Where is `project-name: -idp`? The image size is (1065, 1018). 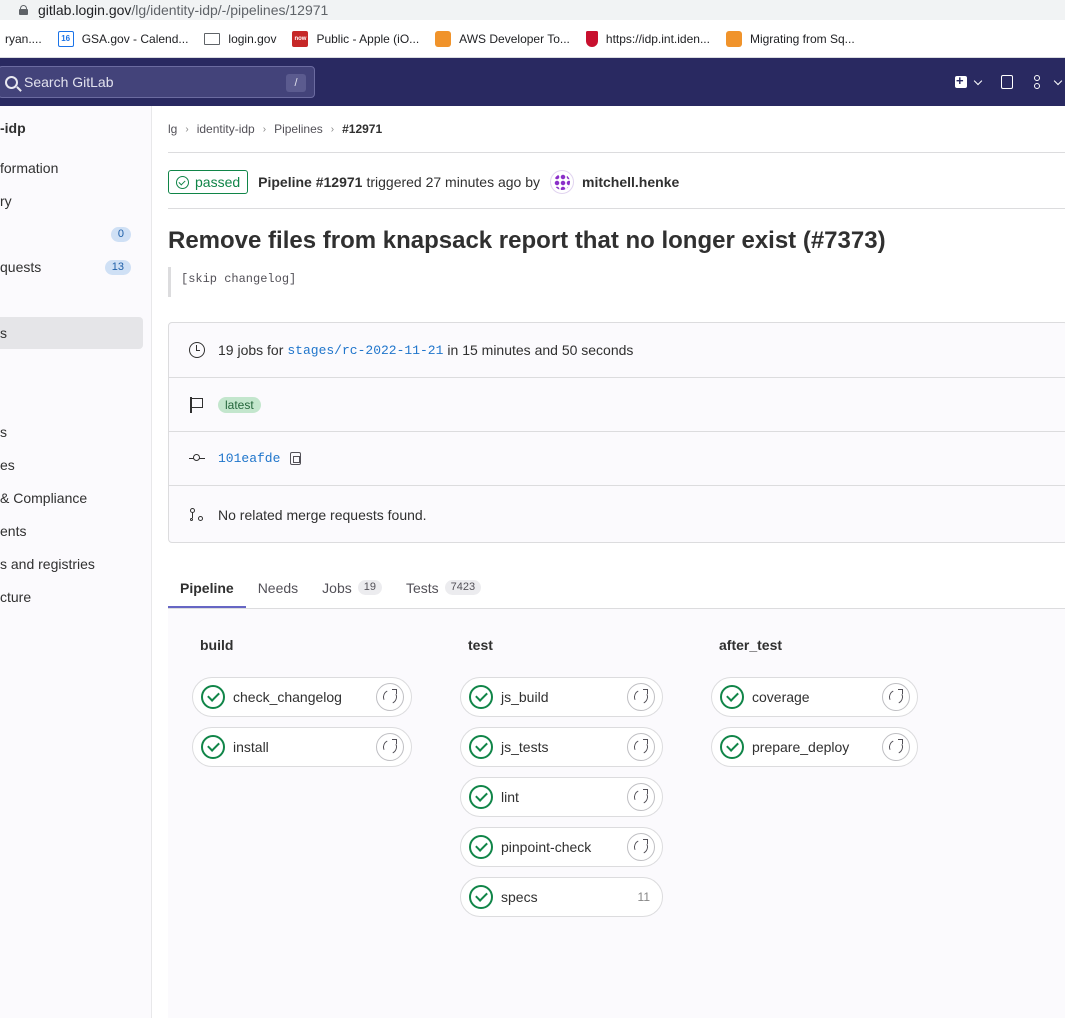
project-name: -idp is located at coordinates (13, 128).